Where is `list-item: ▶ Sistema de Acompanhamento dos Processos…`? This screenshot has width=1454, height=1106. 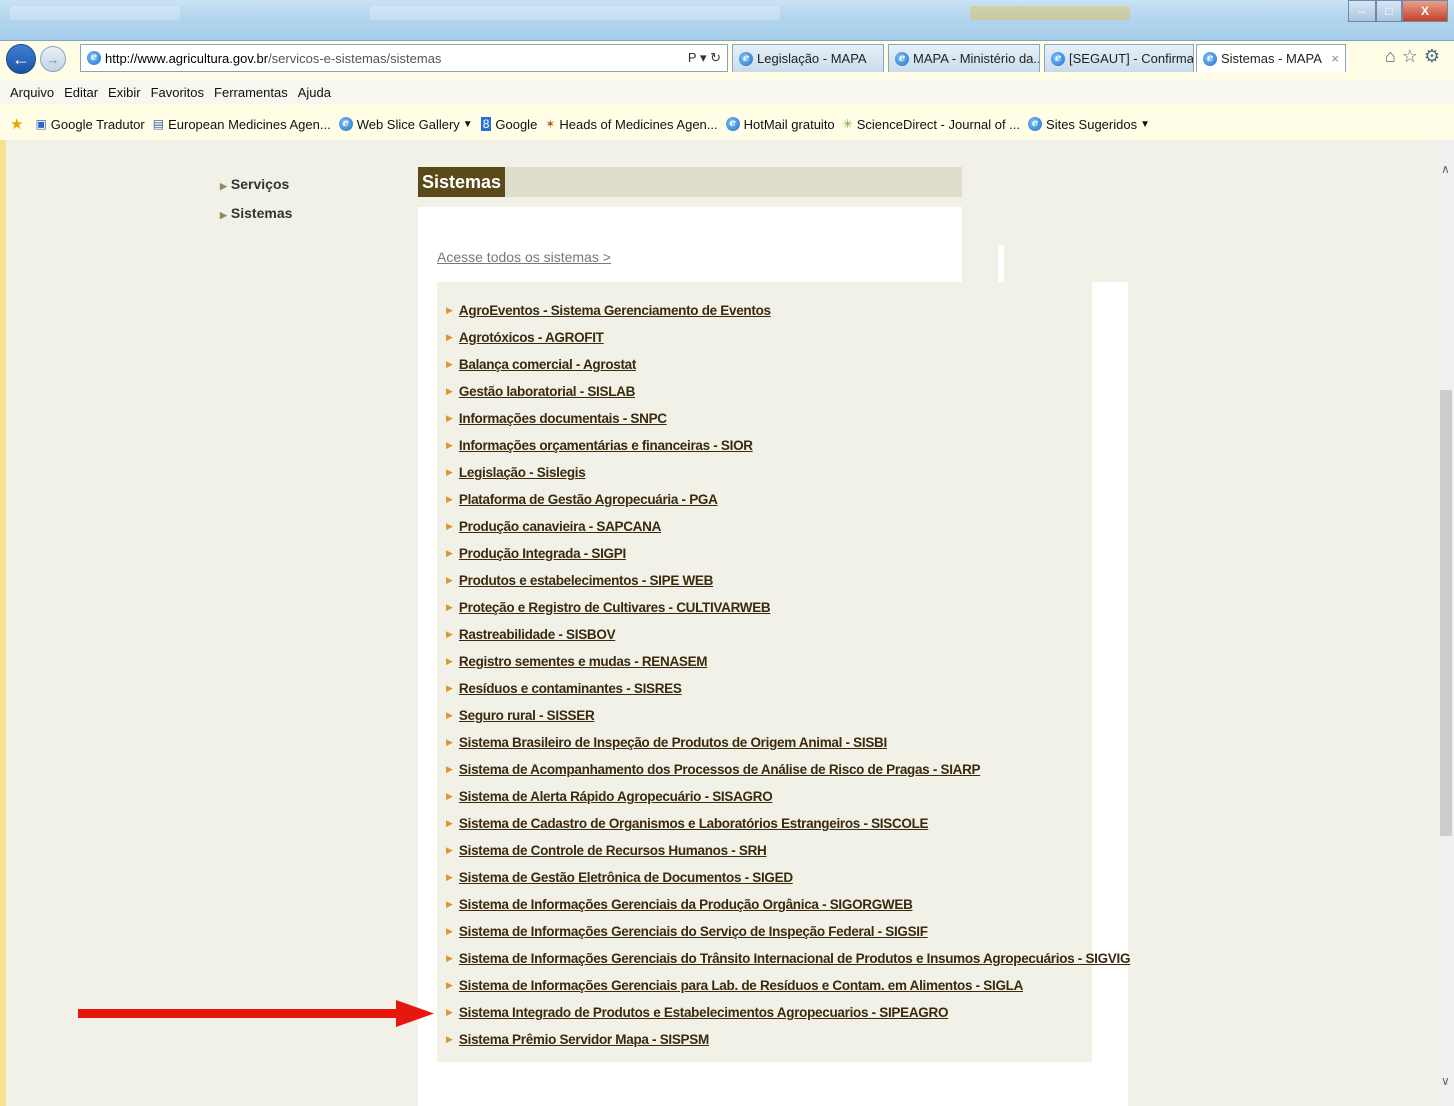
list-item: ▶ Sistema de Acompanhamento dos Processos… is located at coordinates (788, 769).